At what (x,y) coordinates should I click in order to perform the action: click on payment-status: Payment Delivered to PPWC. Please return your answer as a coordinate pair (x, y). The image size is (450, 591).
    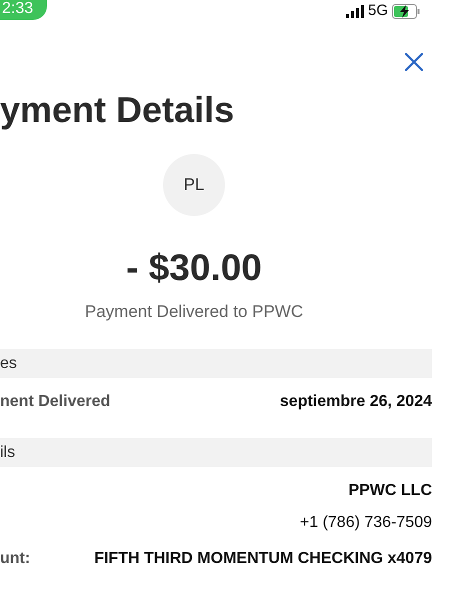
    Looking at the image, I should click on (194, 312).